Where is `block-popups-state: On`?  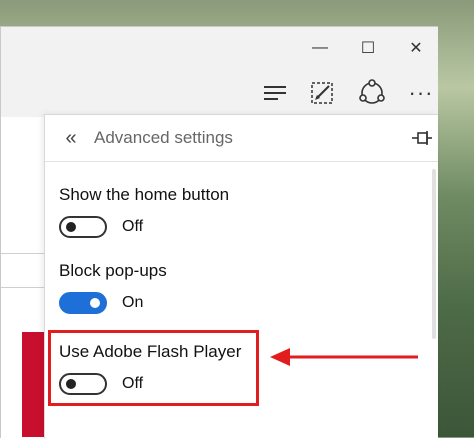 block-popups-state: On is located at coordinates (133, 302).